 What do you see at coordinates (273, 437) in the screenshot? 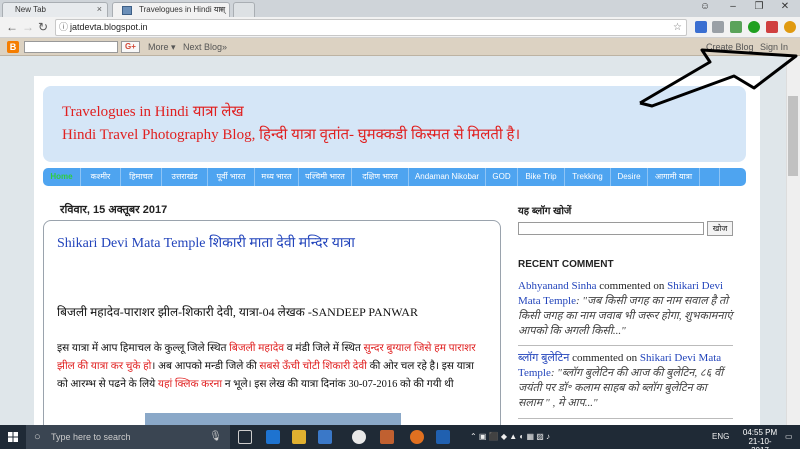
I see `edge-icon` at bounding box center [273, 437].